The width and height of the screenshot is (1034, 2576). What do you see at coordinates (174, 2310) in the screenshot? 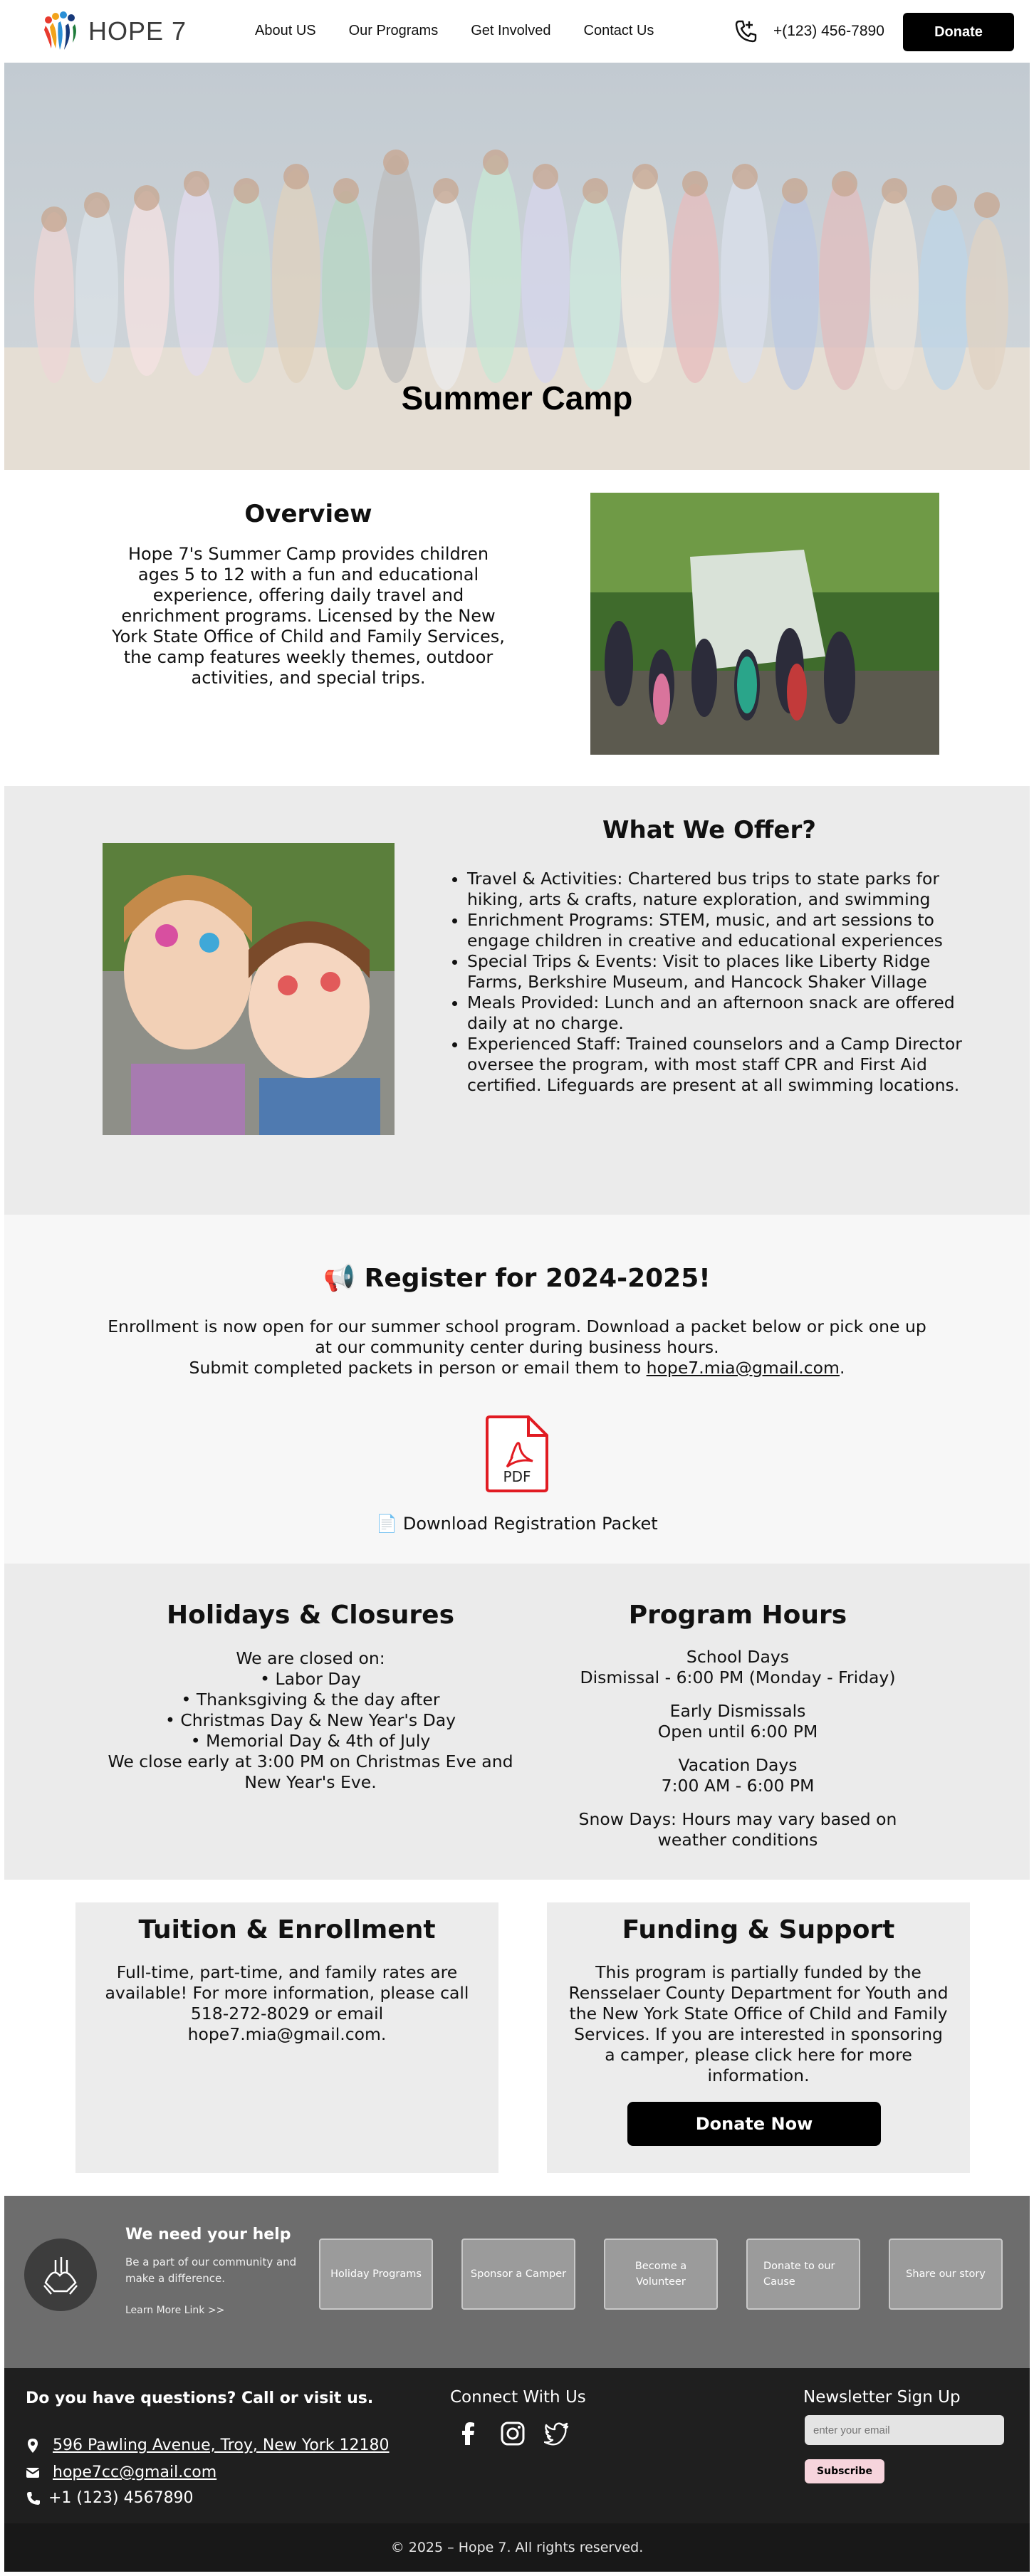
I see `learn-more-link: Learn More Link >>` at bounding box center [174, 2310].